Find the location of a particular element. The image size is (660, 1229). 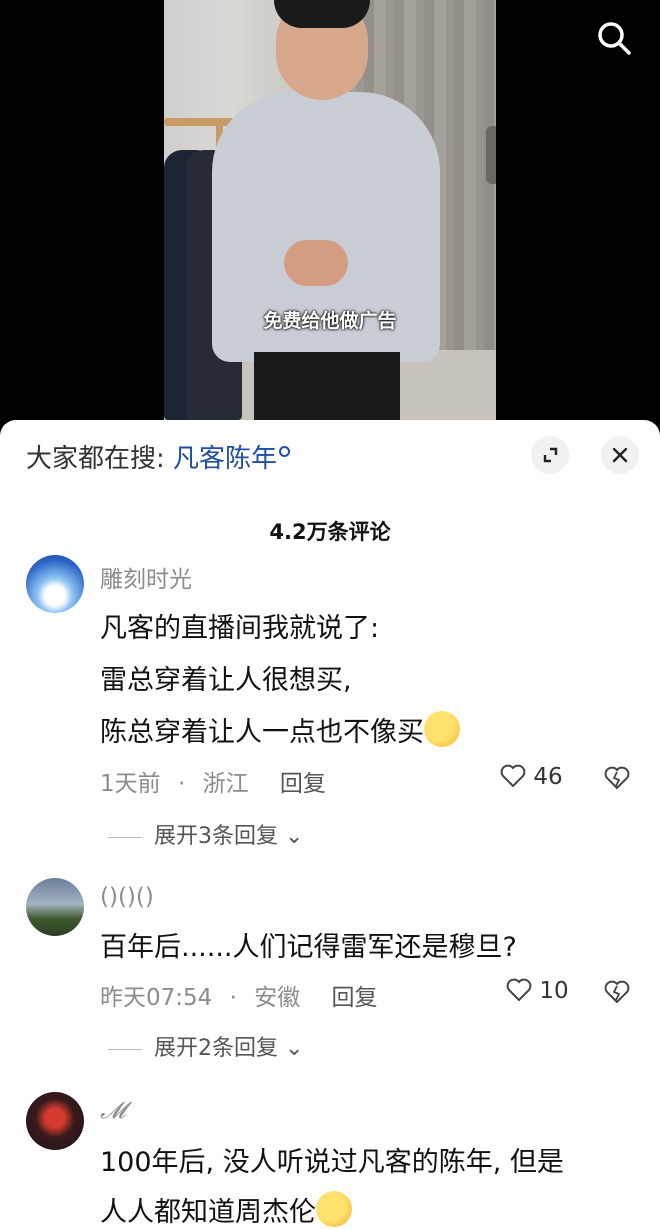

search-icon is located at coordinates (614, 38).